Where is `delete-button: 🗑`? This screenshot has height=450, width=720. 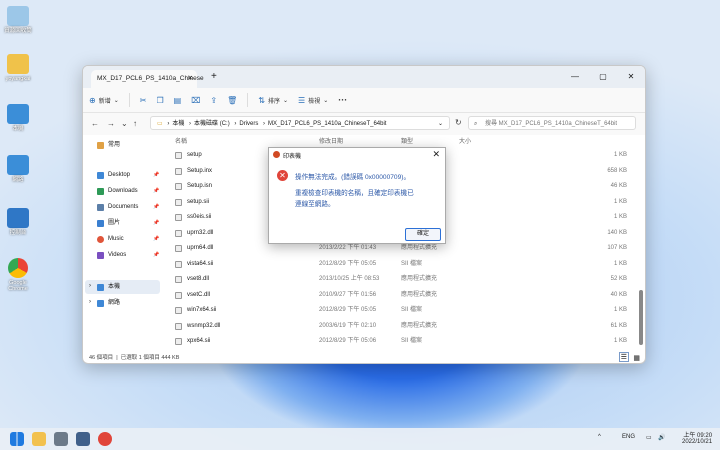 delete-button: 🗑 is located at coordinates (232, 100).